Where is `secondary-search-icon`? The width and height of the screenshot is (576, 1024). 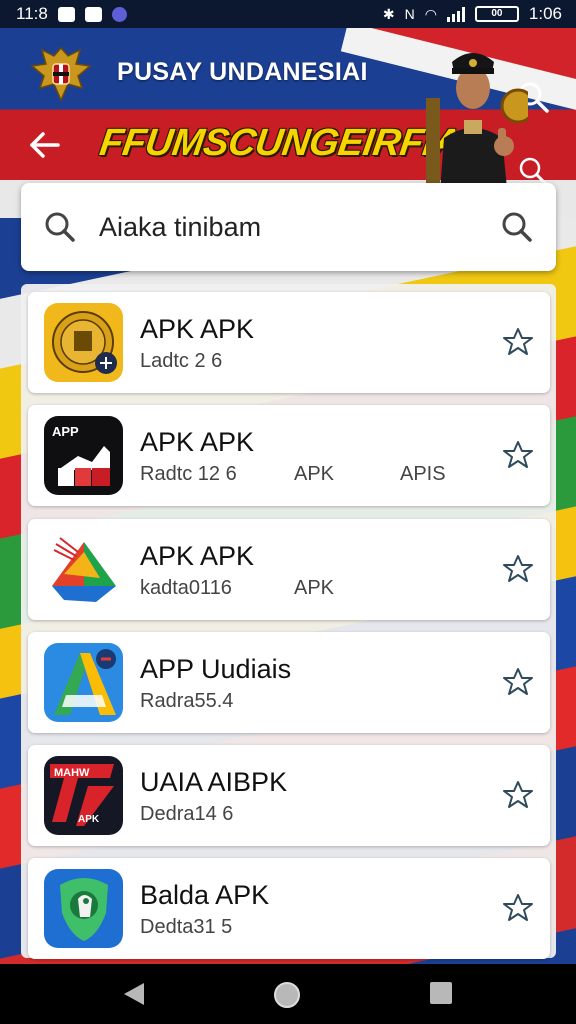 secondary-search-icon is located at coordinates (533, 171).